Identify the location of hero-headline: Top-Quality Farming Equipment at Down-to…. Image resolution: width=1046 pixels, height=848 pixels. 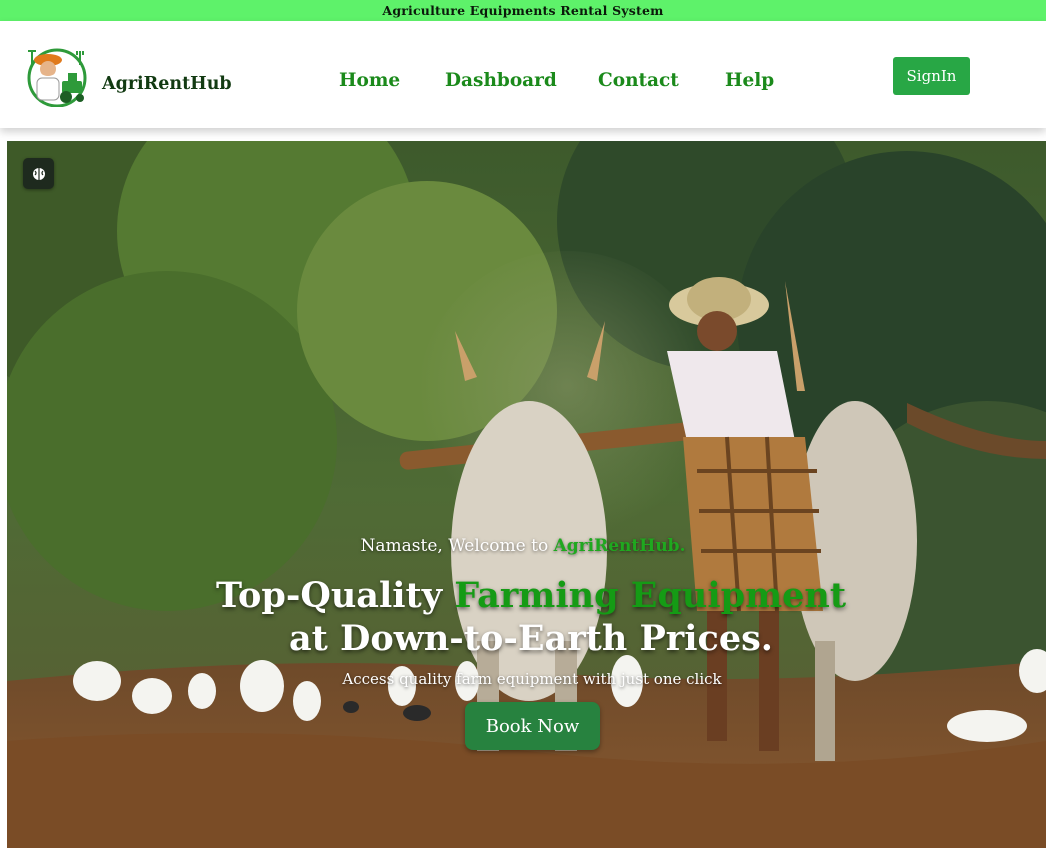
(523, 617).